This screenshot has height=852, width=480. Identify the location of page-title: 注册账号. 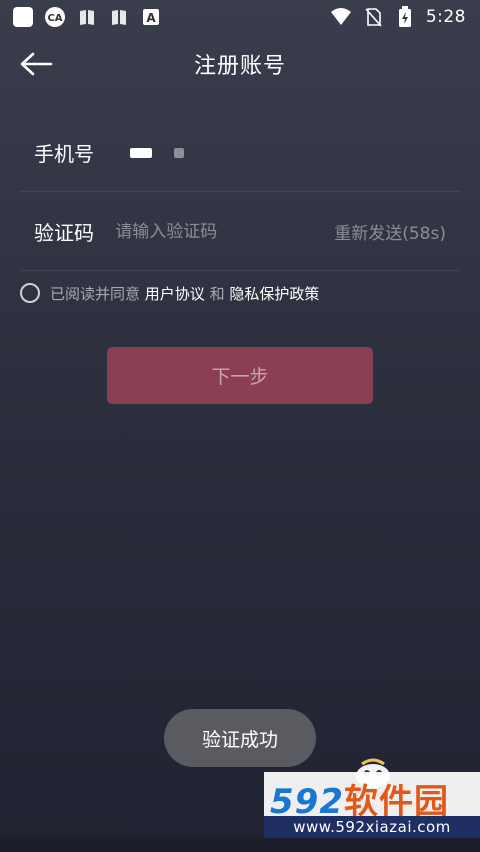
(239, 66).